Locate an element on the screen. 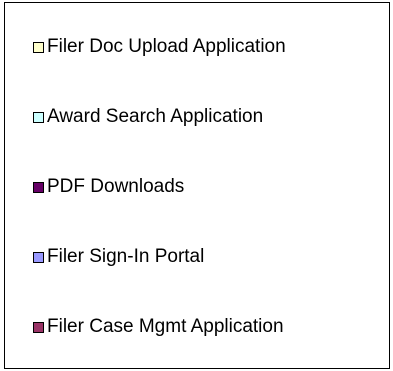 Image resolution: width=393 pixels, height=371 pixels. legend-item: Filer Sign-In Portal is located at coordinates (118, 257).